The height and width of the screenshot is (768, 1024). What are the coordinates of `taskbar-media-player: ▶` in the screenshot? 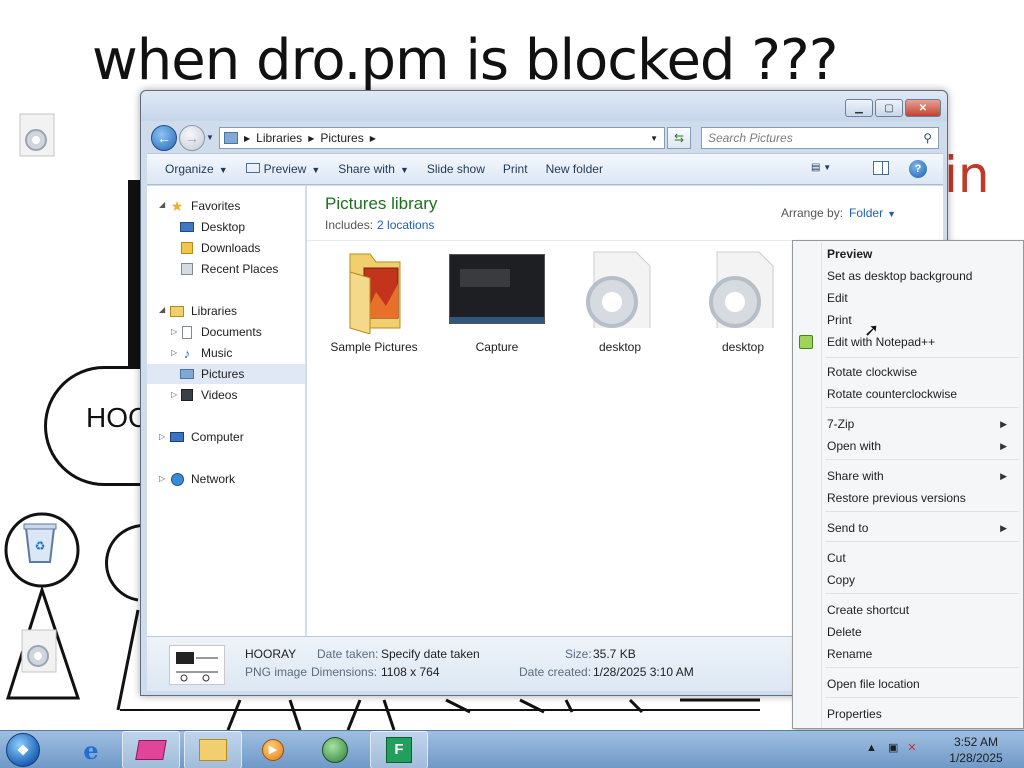 It's located at (273, 749).